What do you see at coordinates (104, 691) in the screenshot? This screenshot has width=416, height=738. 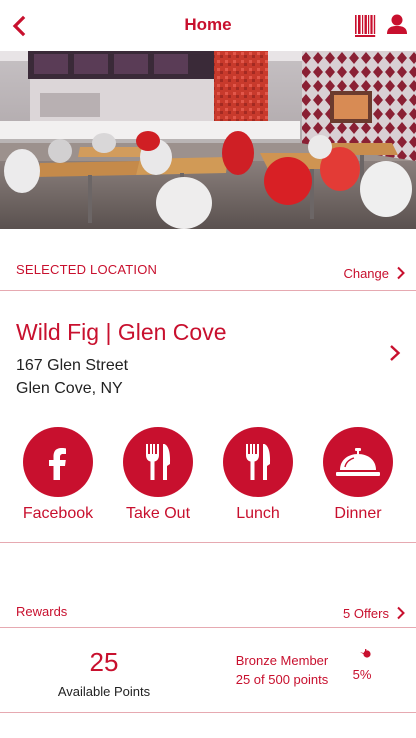 I see `available-points-label: Available Points` at bounding box center [104, 691].